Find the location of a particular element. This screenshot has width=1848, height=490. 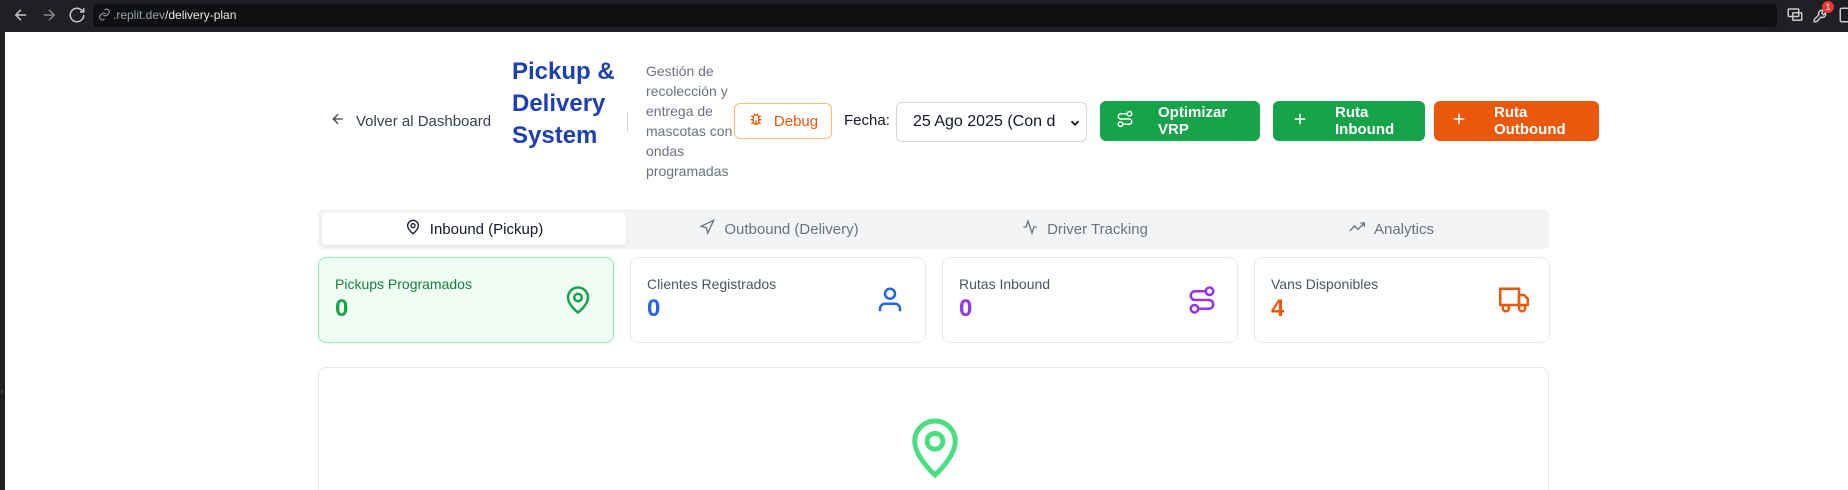

stat-label: Pickups Programados is located at coordinates (403, 284).